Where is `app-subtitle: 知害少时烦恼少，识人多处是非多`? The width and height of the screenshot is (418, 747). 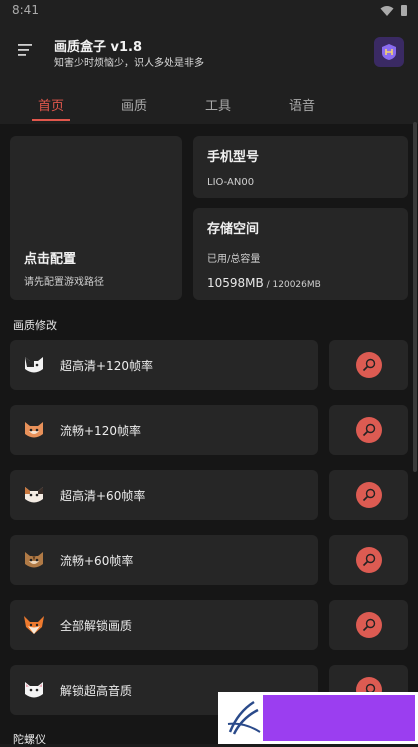 app-subtitle: 知害少时烦恼少，识人多处是非多 is located at coordinates (129, 63).